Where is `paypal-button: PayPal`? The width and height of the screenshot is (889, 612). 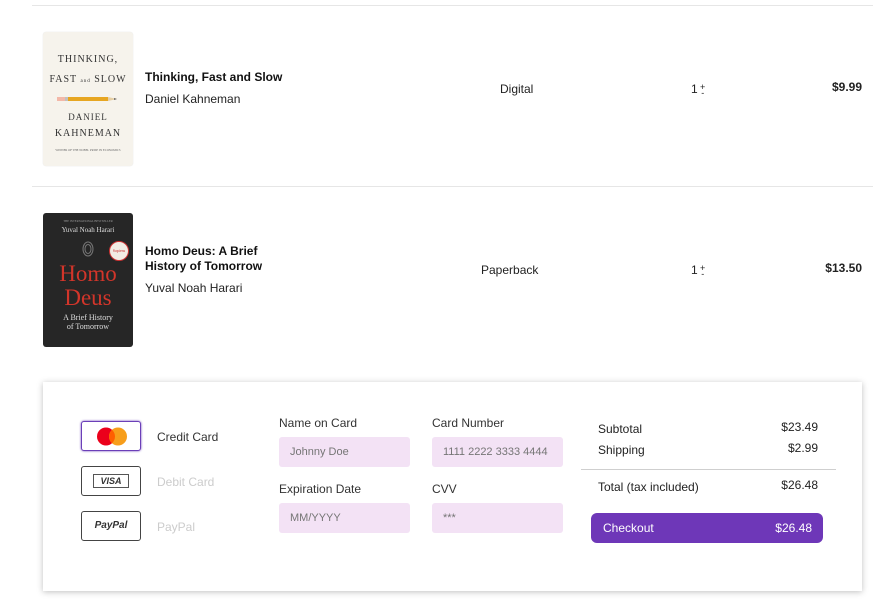 paypal-button: PayPal is located at coordinates (111, 526).